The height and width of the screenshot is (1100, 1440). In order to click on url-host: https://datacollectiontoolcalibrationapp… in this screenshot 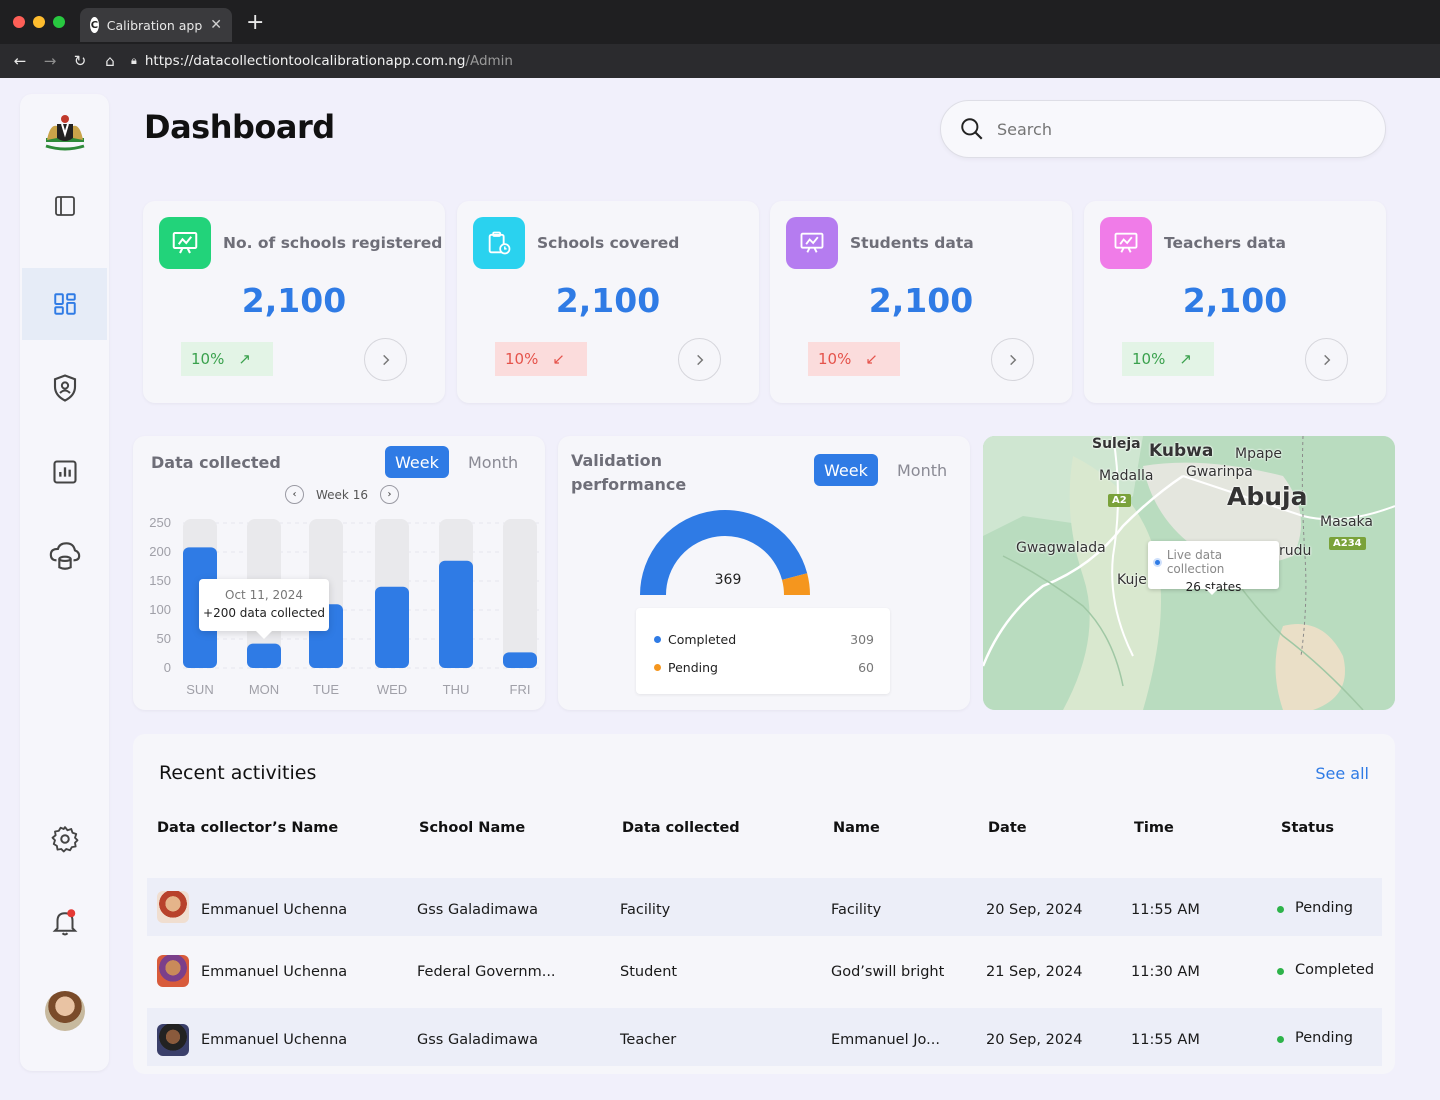, I will do `click(305, 61)`.